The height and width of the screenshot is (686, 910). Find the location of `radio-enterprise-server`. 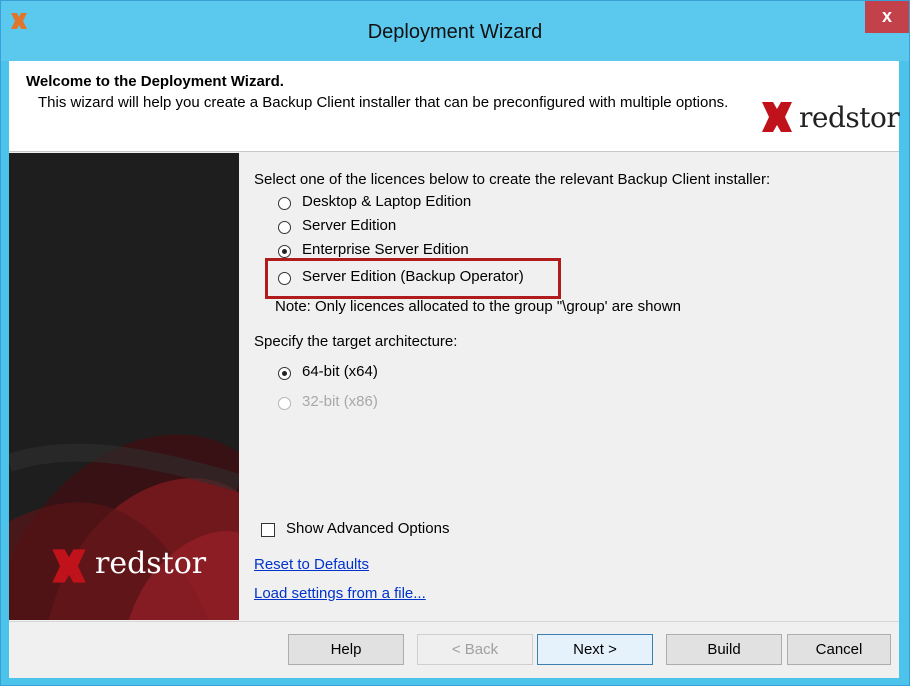

radio-enterprise-server is located at coordinates (284, 251).